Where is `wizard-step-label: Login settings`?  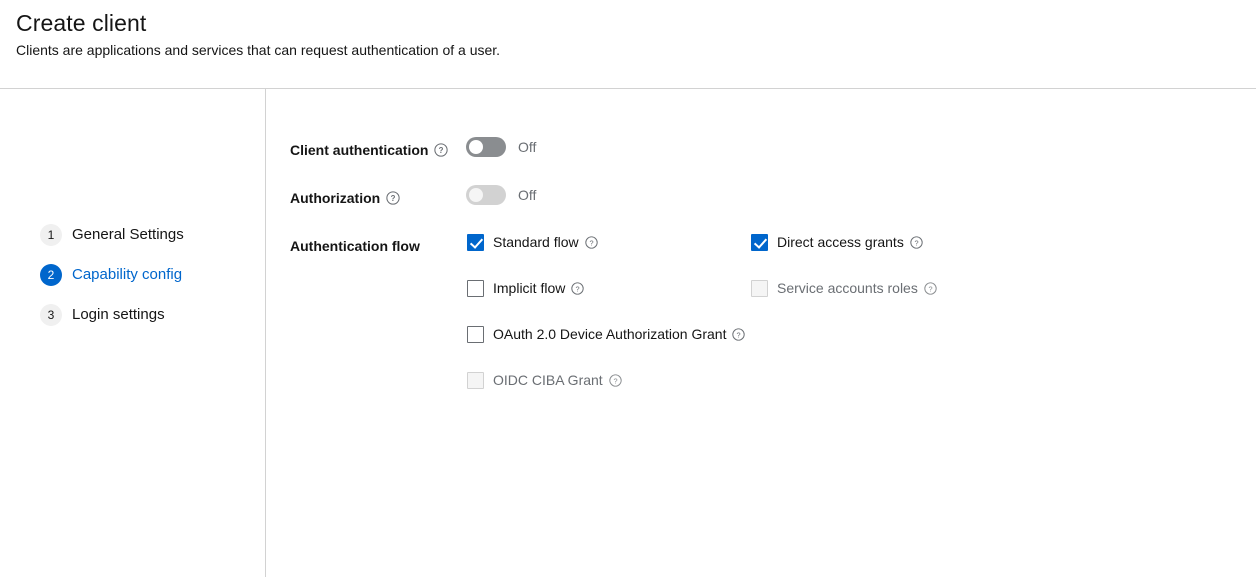
wizard-step-label: Login settings is located at coordinates (118, 314).